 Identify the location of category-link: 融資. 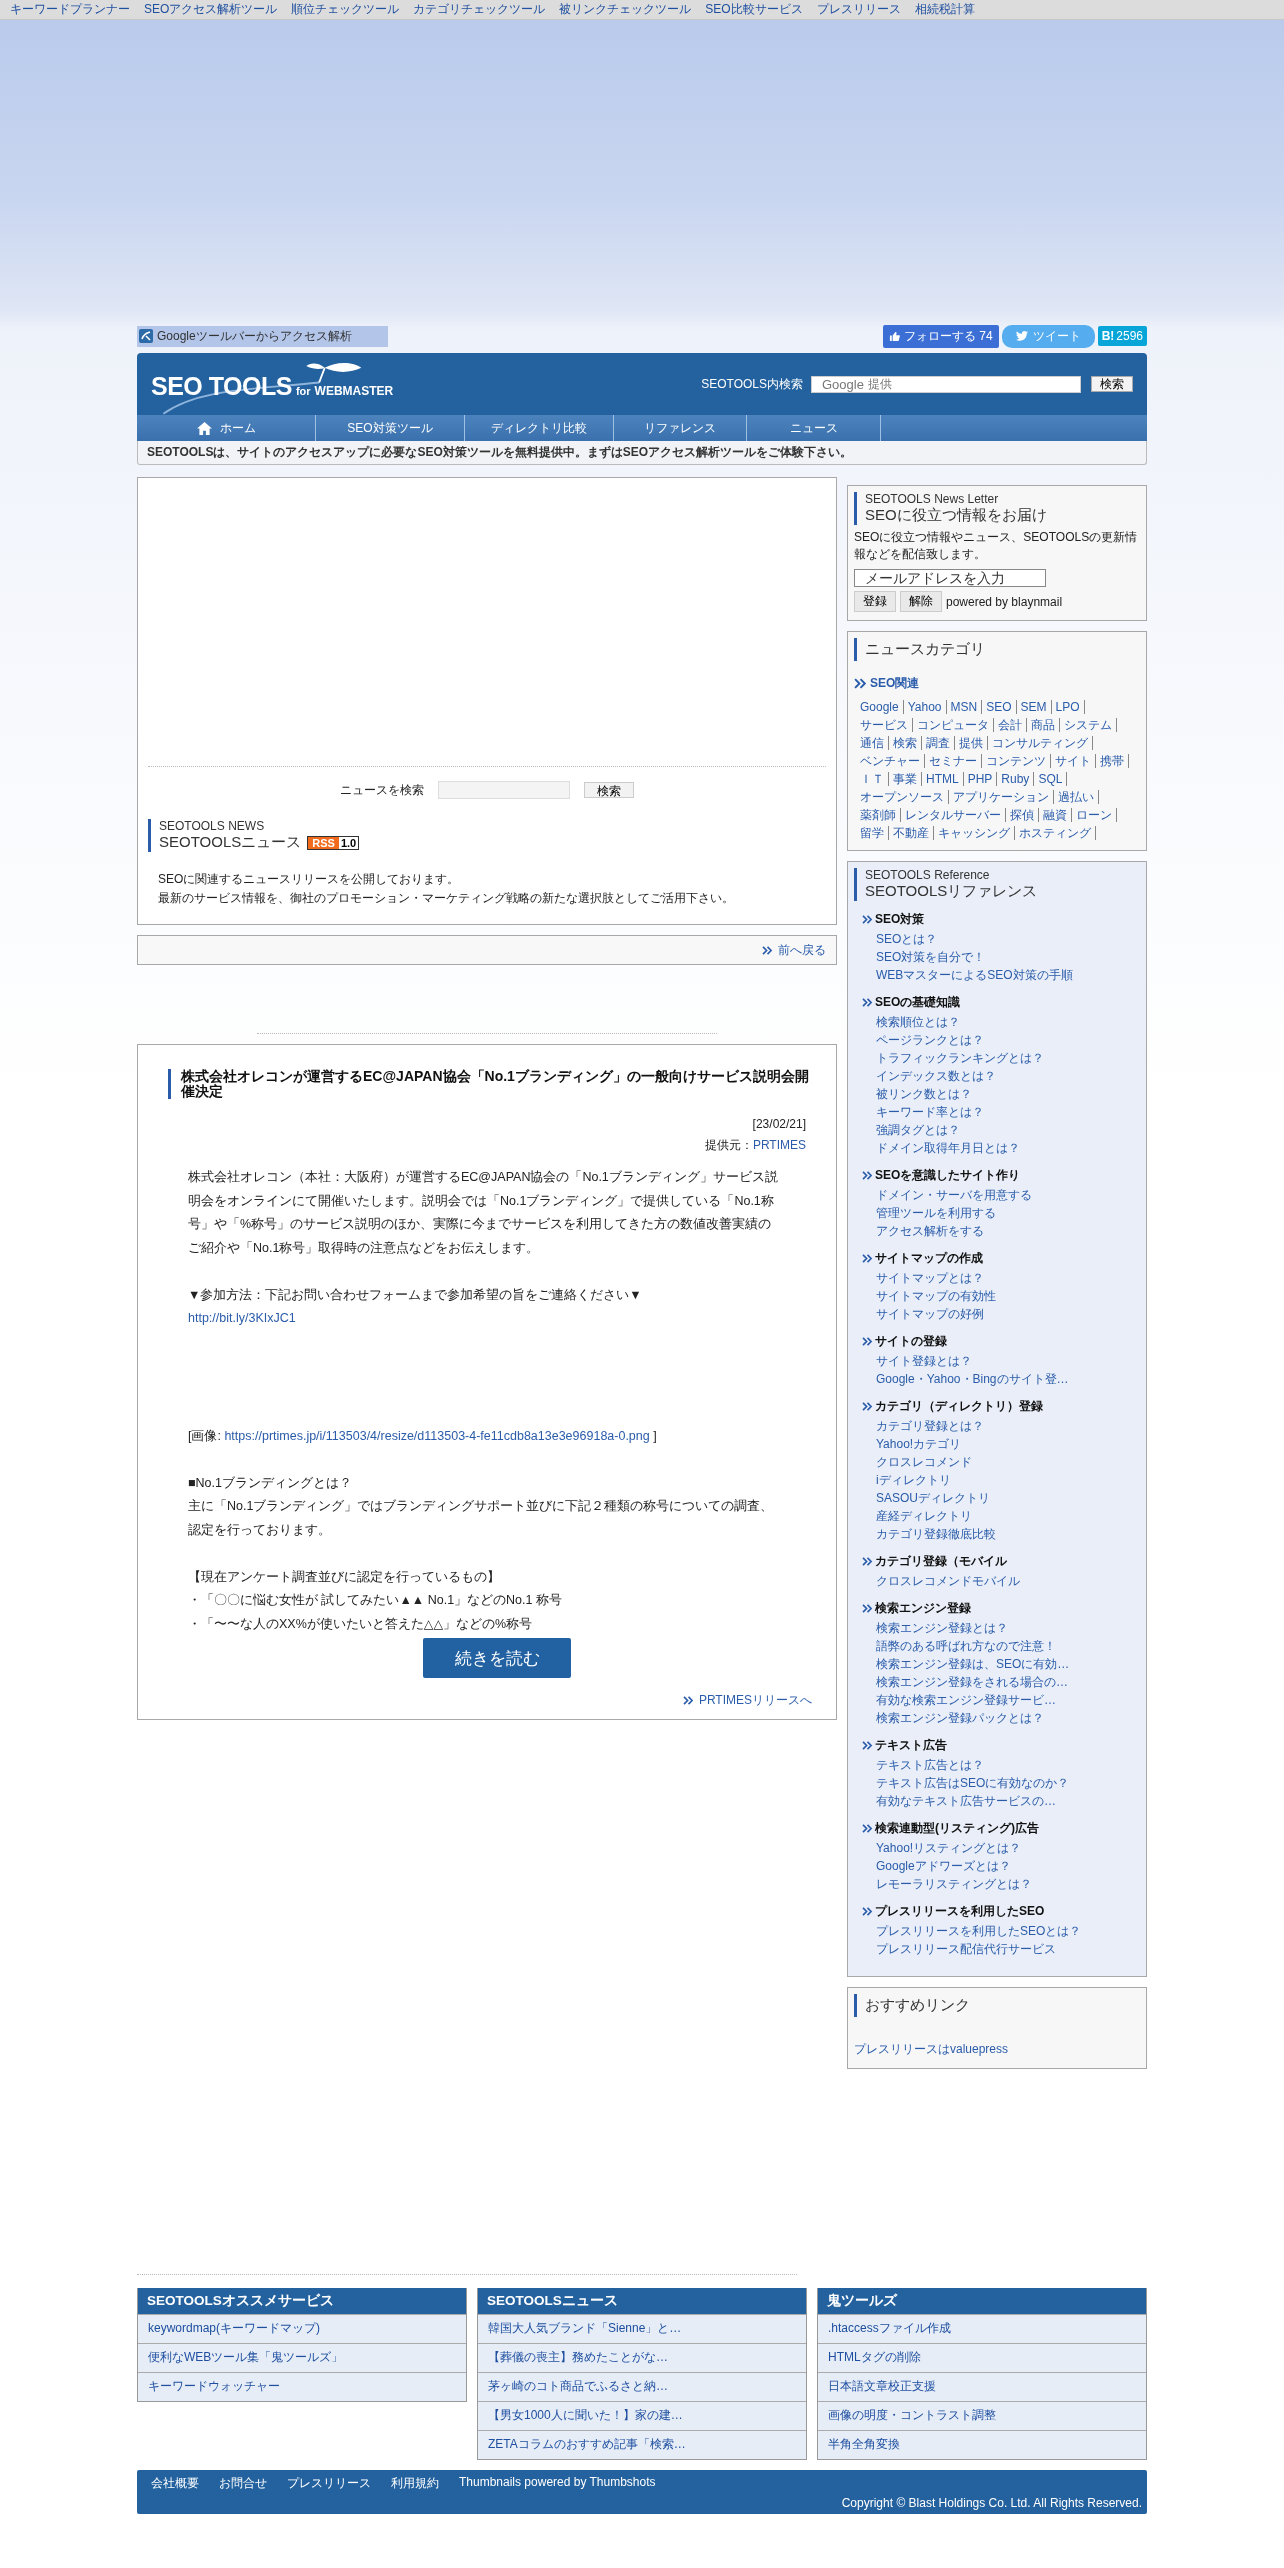
(1055, 815).